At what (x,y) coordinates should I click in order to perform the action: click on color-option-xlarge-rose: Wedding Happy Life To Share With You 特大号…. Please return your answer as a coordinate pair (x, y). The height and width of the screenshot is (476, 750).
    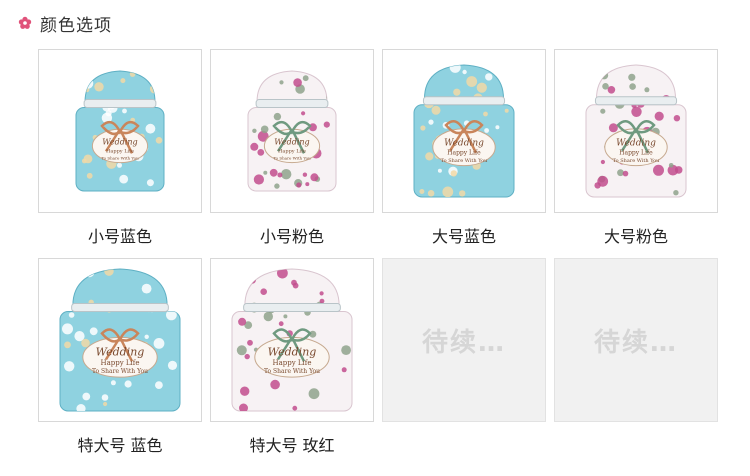
    Looking at the image, I should click on (292, 357).